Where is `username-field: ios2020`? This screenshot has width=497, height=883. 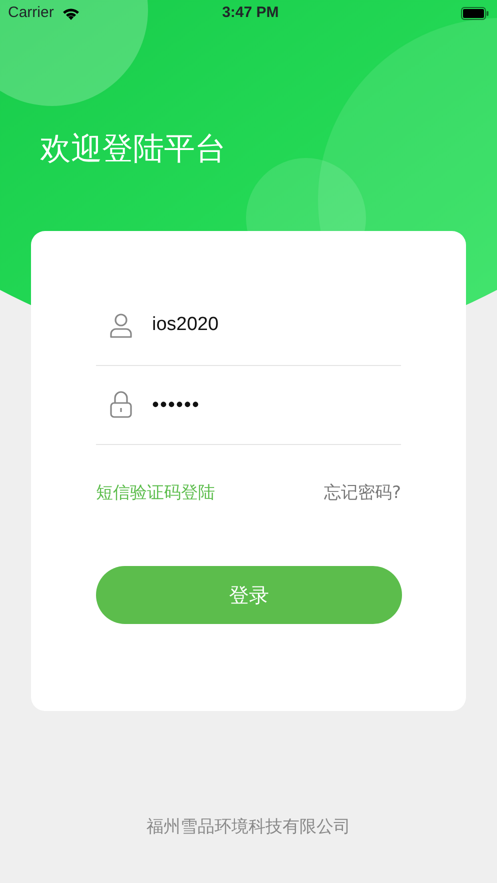 username-field: ios2020 is located at coordinates (262, 325).